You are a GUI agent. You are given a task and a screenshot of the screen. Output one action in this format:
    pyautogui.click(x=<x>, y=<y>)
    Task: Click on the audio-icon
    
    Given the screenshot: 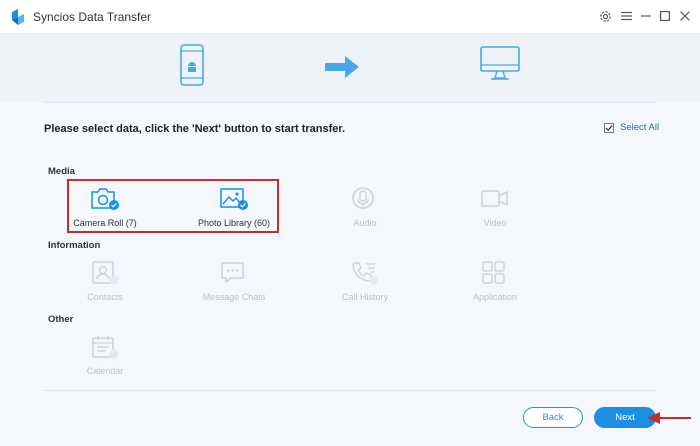 What is the action you would take?
    pyautogui.click(x=363, y=198)
    